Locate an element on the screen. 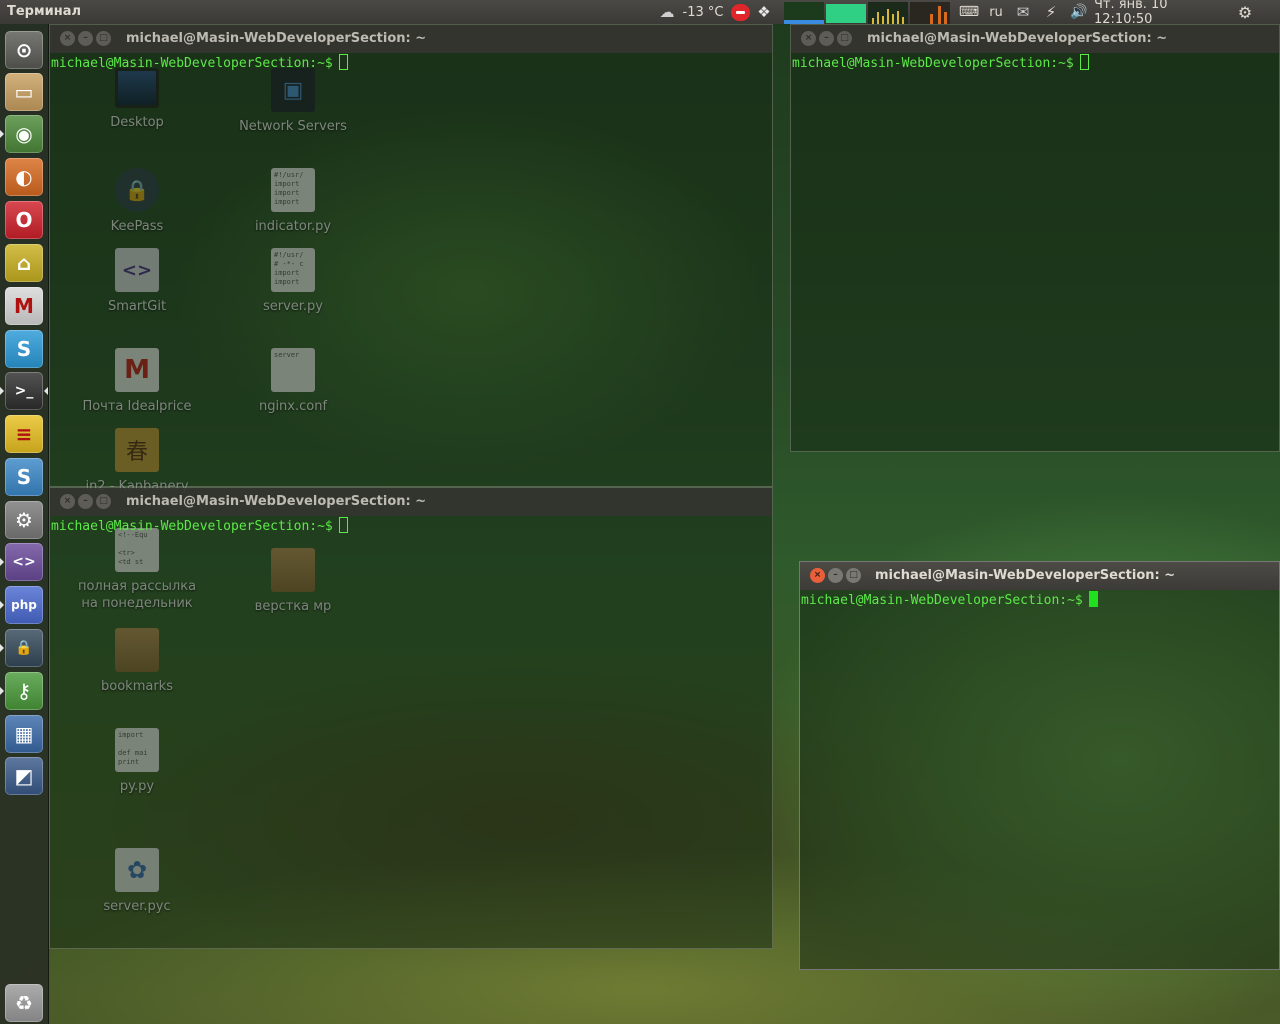 This screenshot has height=1024, width=1280. launcher: ⊙ ▭ ◉ ◐ O ⌂ M S >_ ≡ S ⚙ <> php 🔒 ⚷ ▦ ◩ ♻ is located at coordinates (24, 524).